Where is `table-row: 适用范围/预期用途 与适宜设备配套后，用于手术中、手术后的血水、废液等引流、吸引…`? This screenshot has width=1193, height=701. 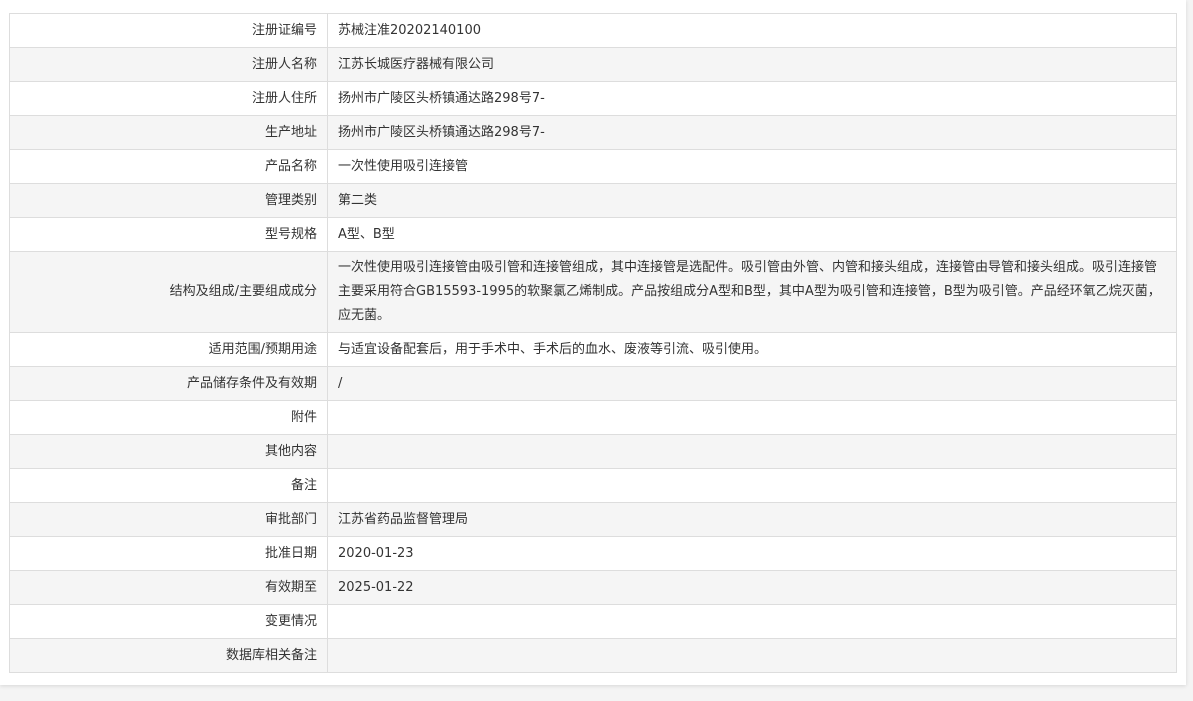
table-row: 适用范围/预期用途 与适宜设备配套后，用于手术中、手术后的血水、废液等引流、吸引… is located at coordinates (593, 349).